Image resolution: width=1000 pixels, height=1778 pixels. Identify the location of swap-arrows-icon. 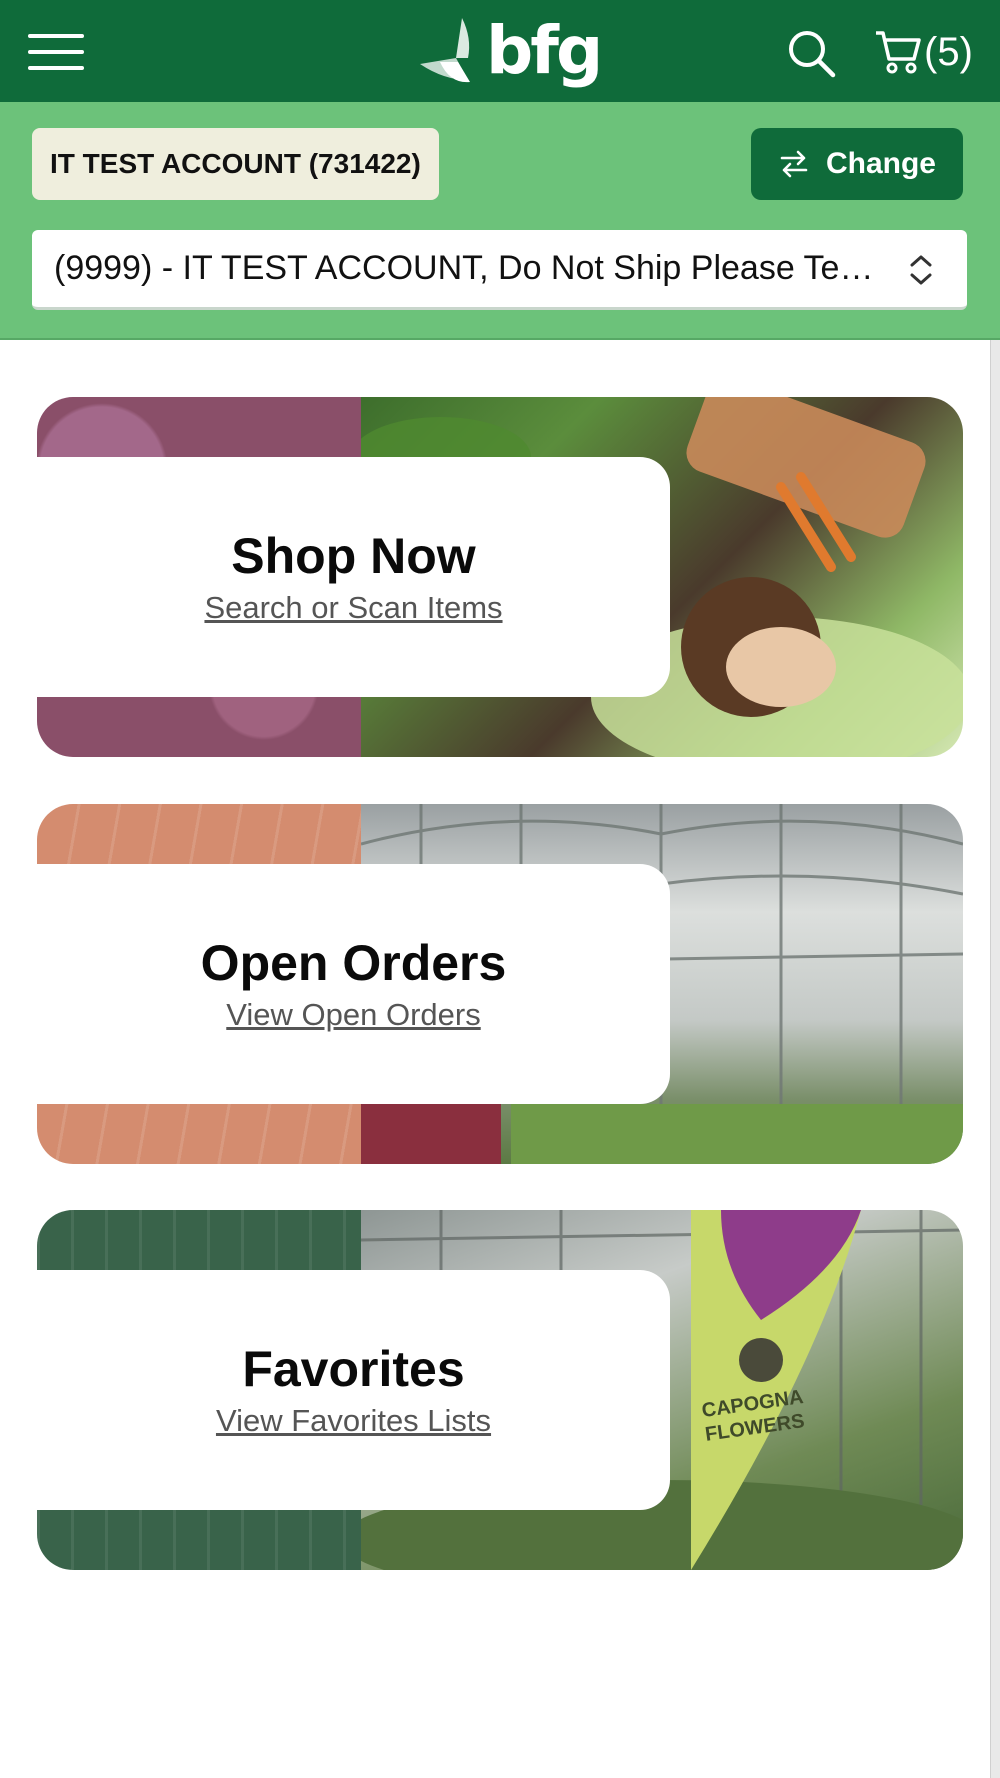
(794, 164).